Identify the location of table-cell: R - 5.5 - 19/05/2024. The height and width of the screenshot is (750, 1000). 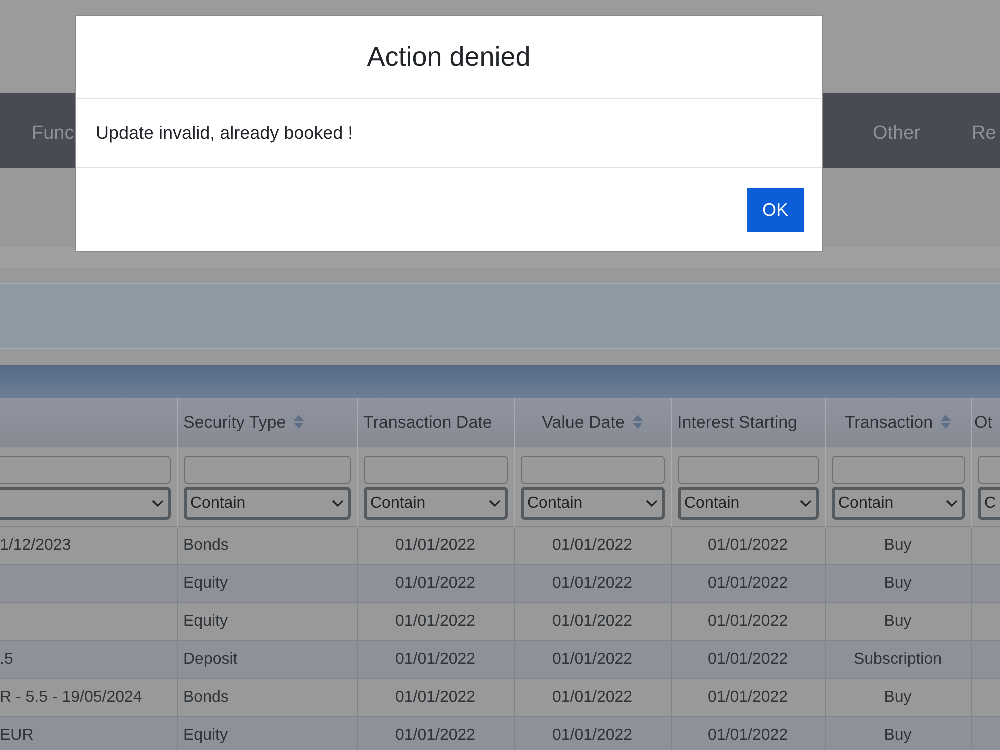
(71, 697).